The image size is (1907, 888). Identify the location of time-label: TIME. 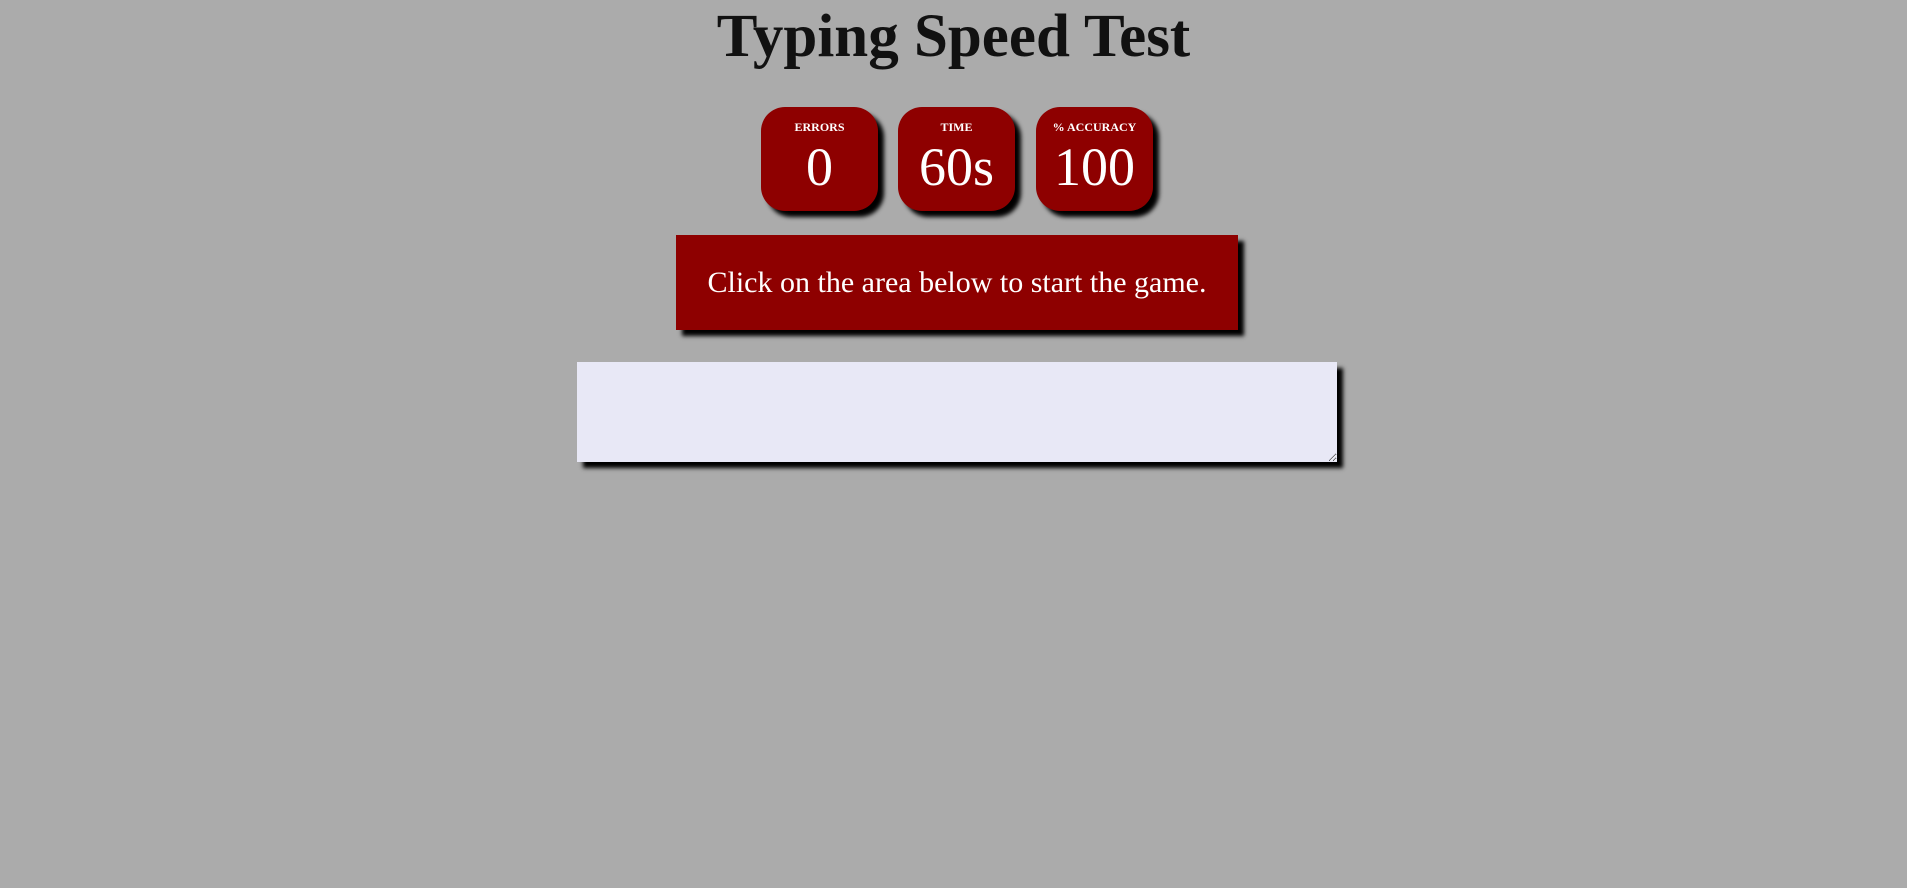
(956, 127).